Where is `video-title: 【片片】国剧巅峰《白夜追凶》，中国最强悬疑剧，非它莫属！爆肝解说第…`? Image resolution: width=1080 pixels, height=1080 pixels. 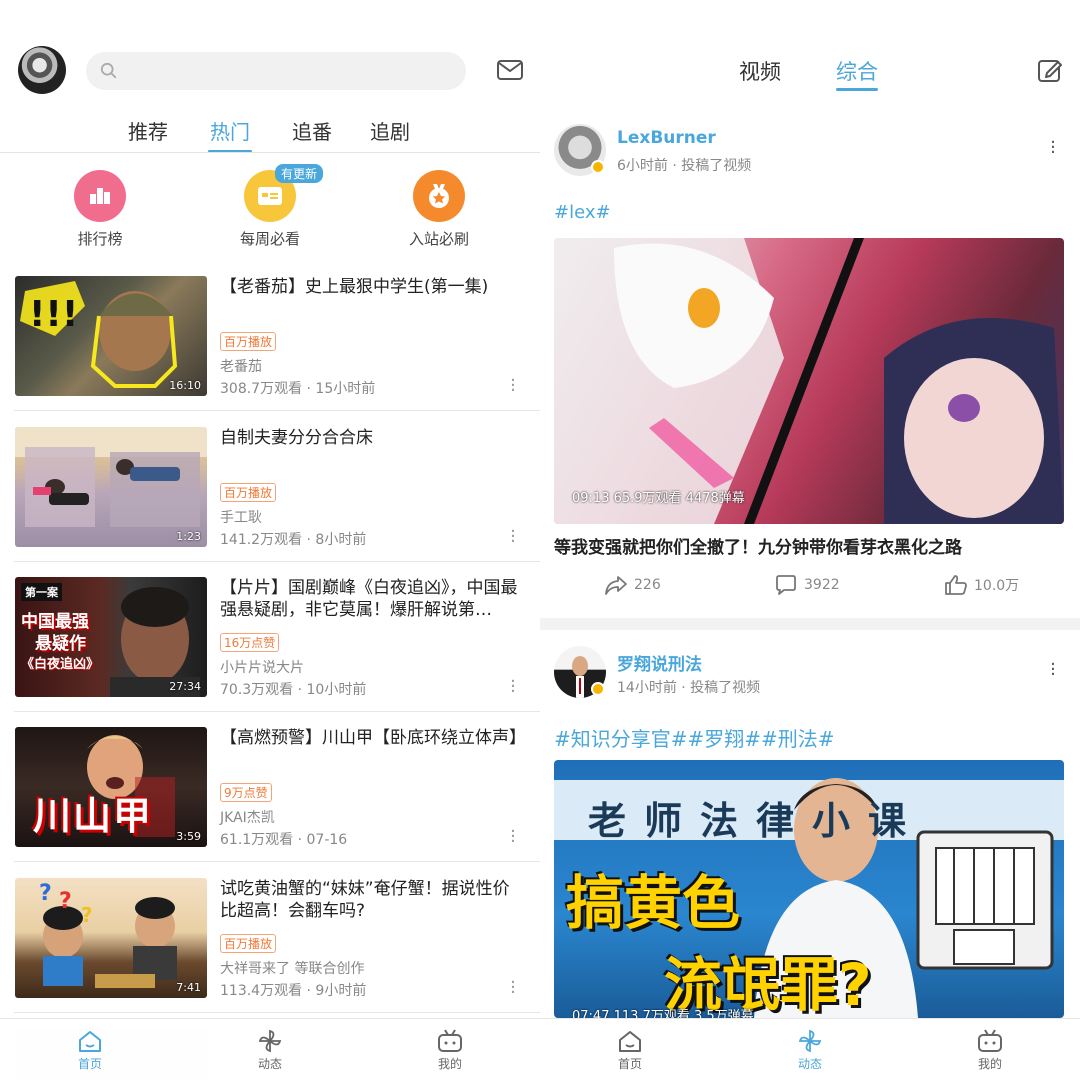
video-title: 【片片】国剧巅峰《白夜追凶》，中国最强悬疑剧，非它莫属！爆肝解说第… is located at coordinates (370, 599).